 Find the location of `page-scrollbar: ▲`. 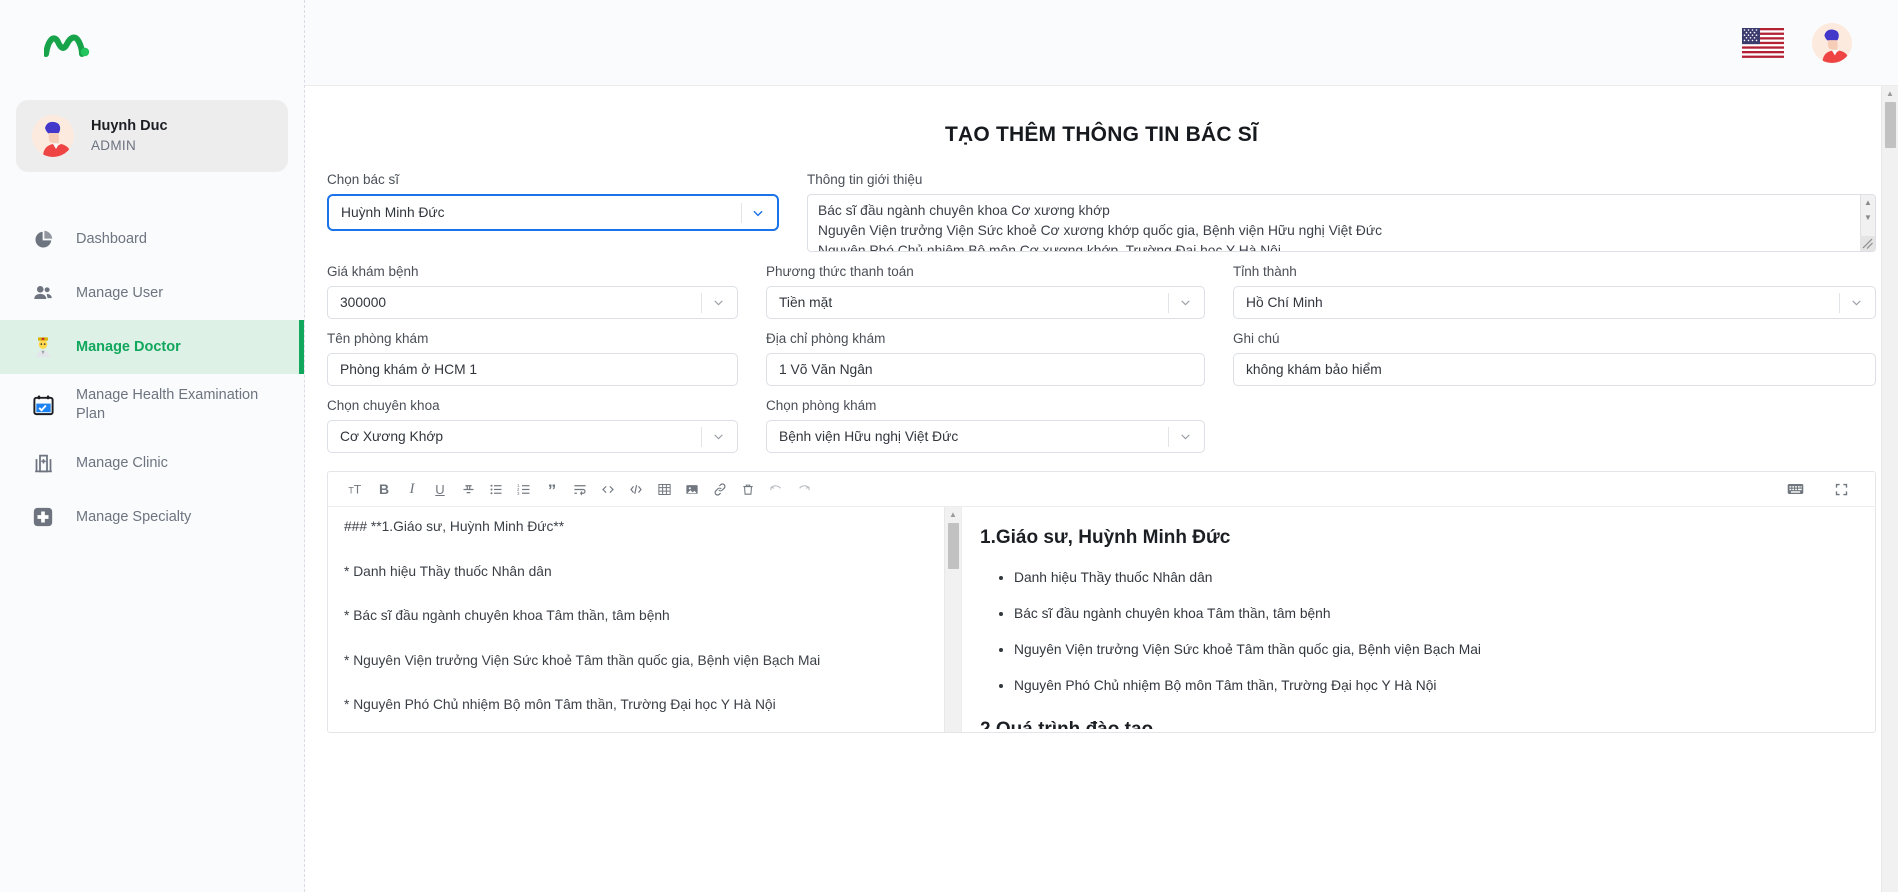

page-scrollbar: ▲ is located at coordinates (1889, 489).